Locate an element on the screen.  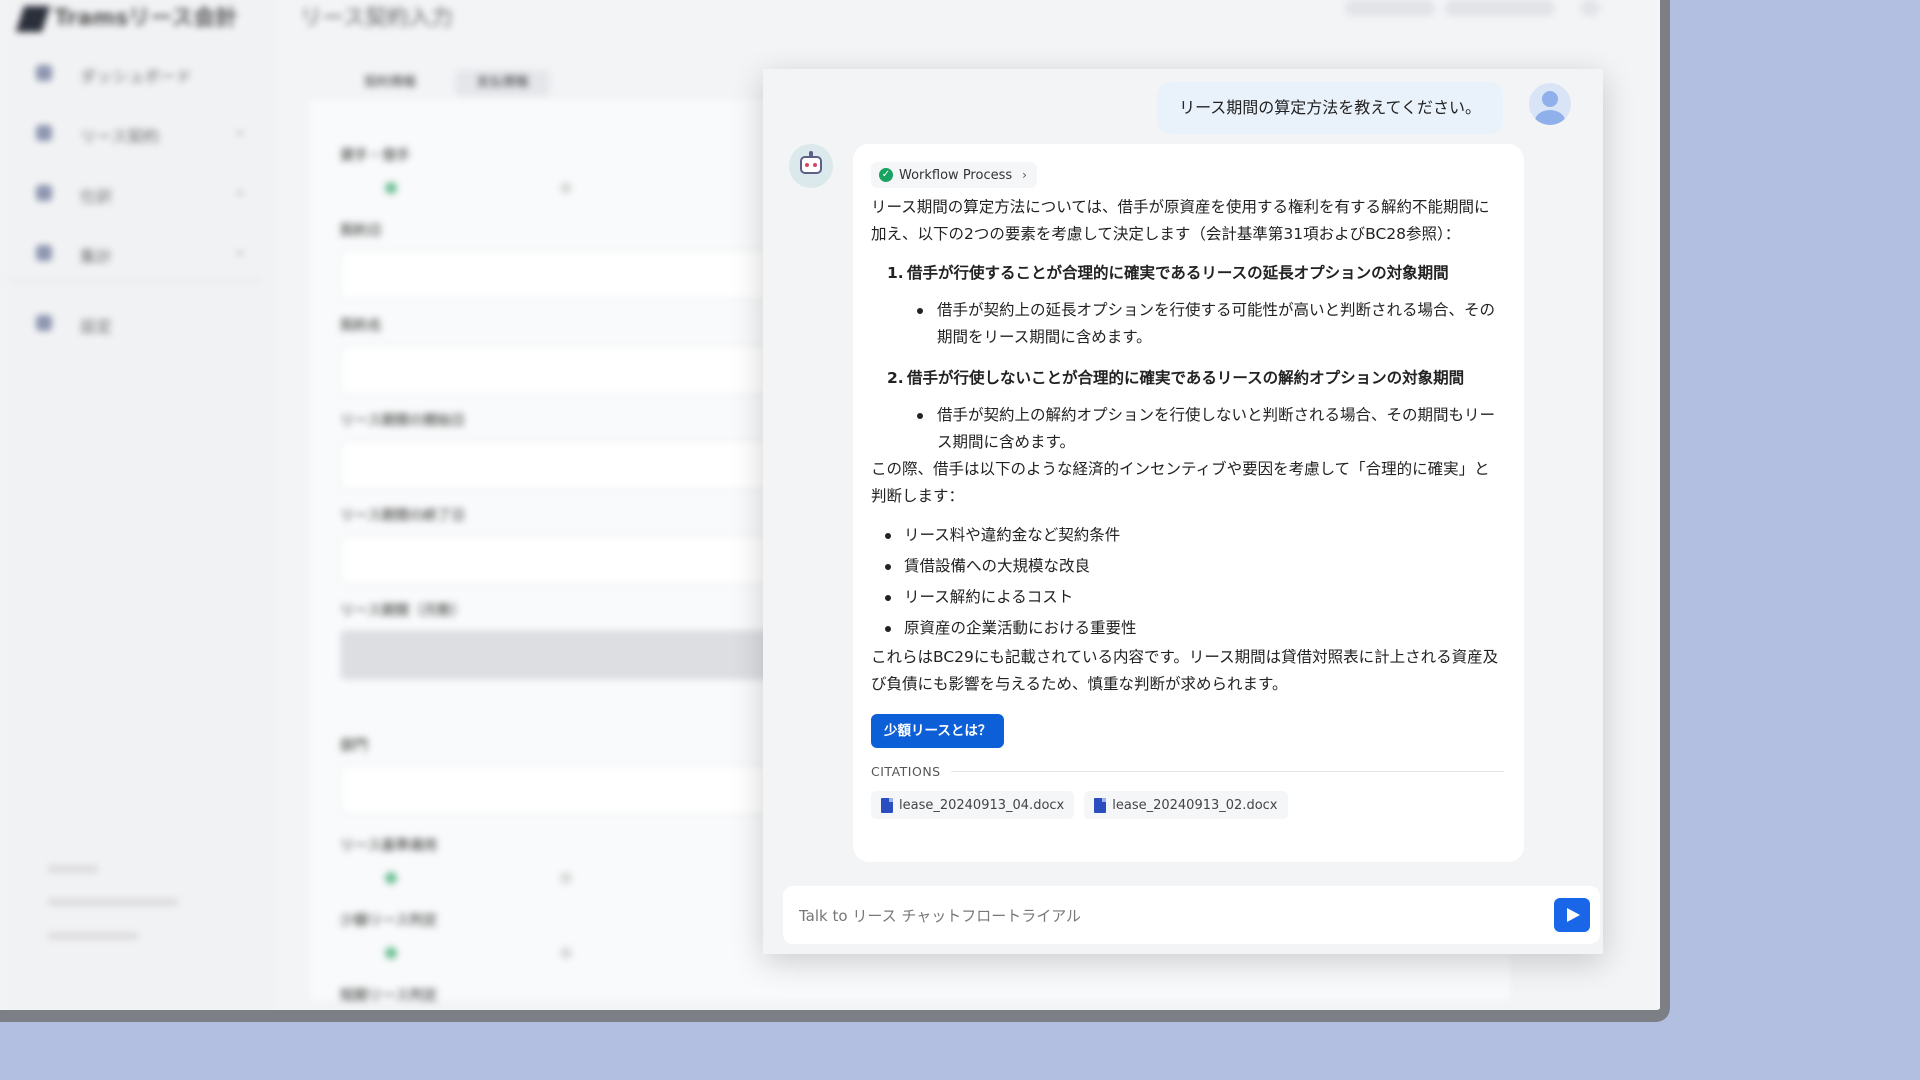
citations-header: CITATIONS is located at coordinates (1187, 771).